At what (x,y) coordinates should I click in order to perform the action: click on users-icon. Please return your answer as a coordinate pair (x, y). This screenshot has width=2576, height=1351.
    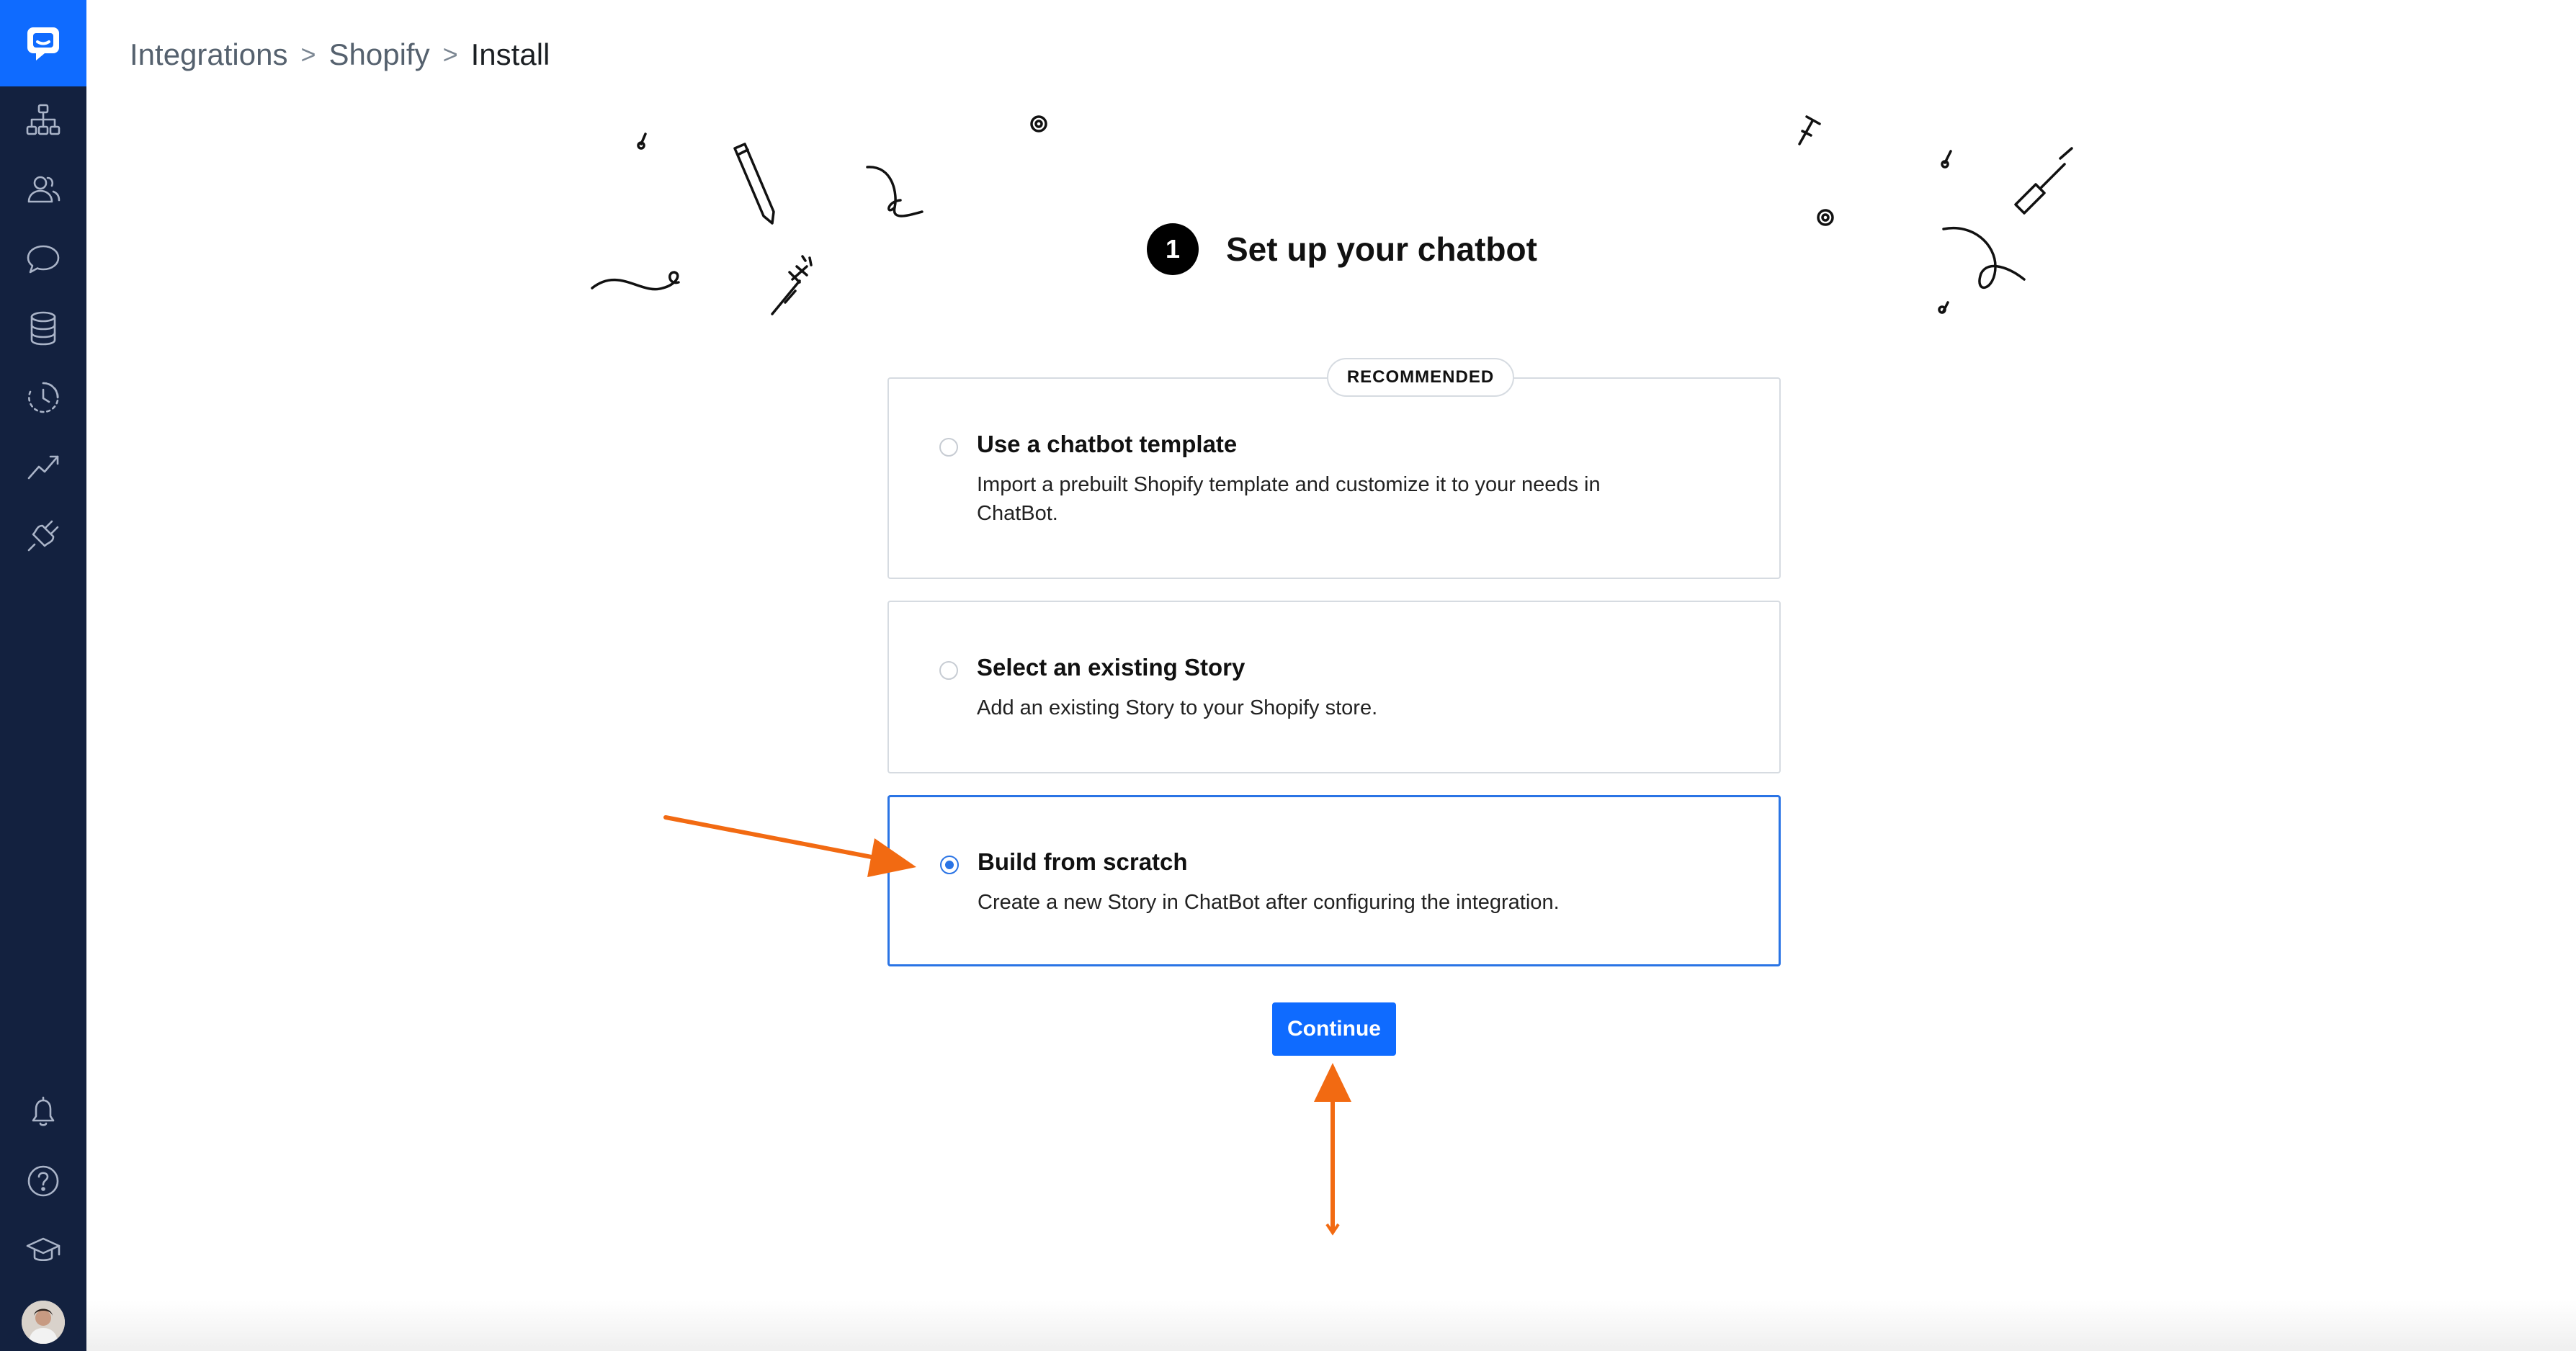
    Looking at the image, I should click on (43, 191).